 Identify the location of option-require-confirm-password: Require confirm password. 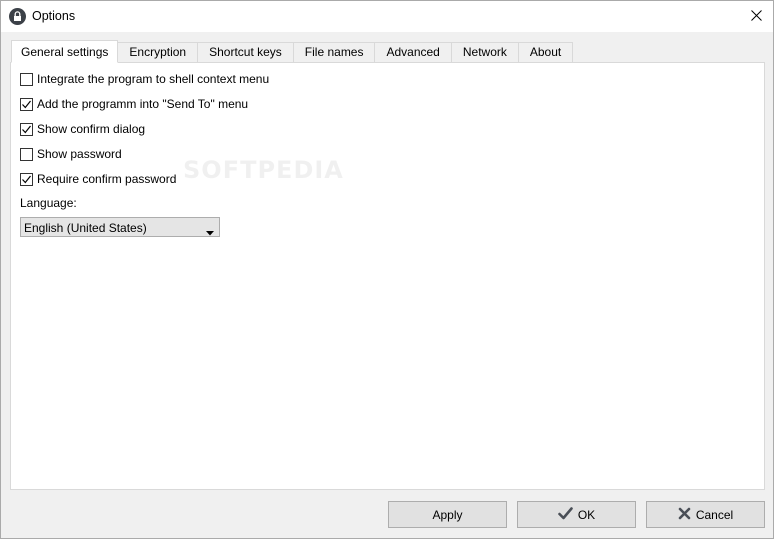
(98, 179).